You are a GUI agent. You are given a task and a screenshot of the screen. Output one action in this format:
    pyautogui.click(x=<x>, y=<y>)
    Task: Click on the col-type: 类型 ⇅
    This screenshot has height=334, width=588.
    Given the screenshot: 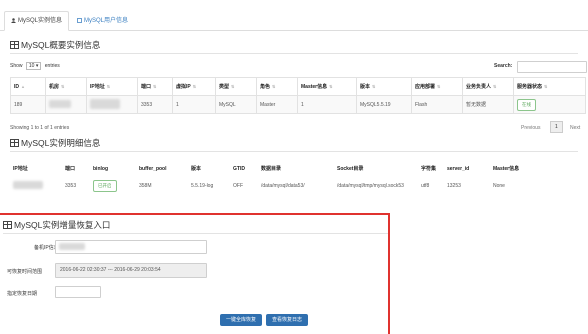 What is the action you would take?
    pyautogui.click(x=236, y=86)
    